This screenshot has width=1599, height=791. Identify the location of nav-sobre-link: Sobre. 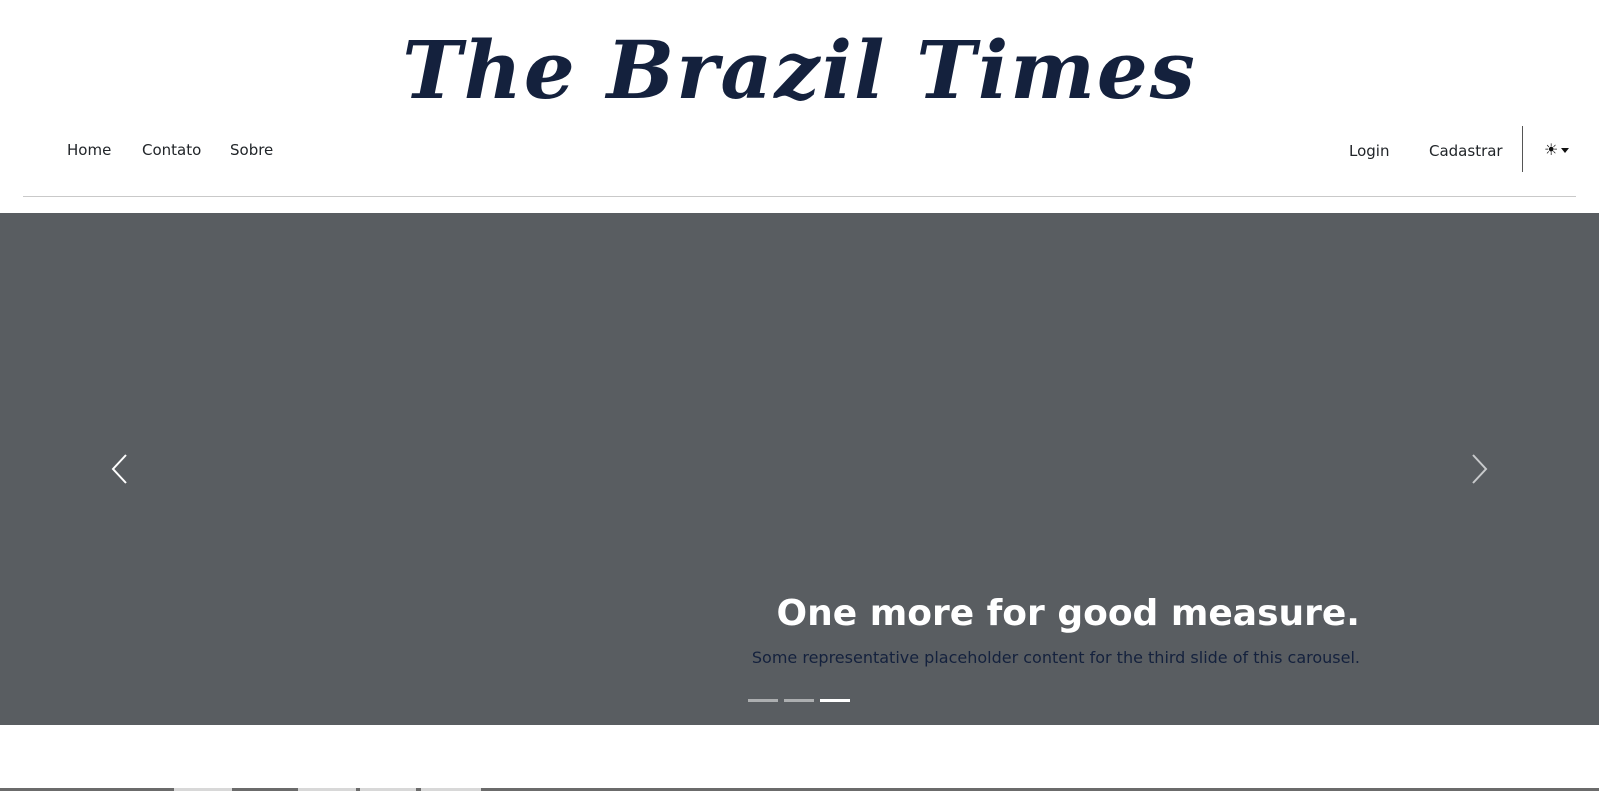
(251, 150).